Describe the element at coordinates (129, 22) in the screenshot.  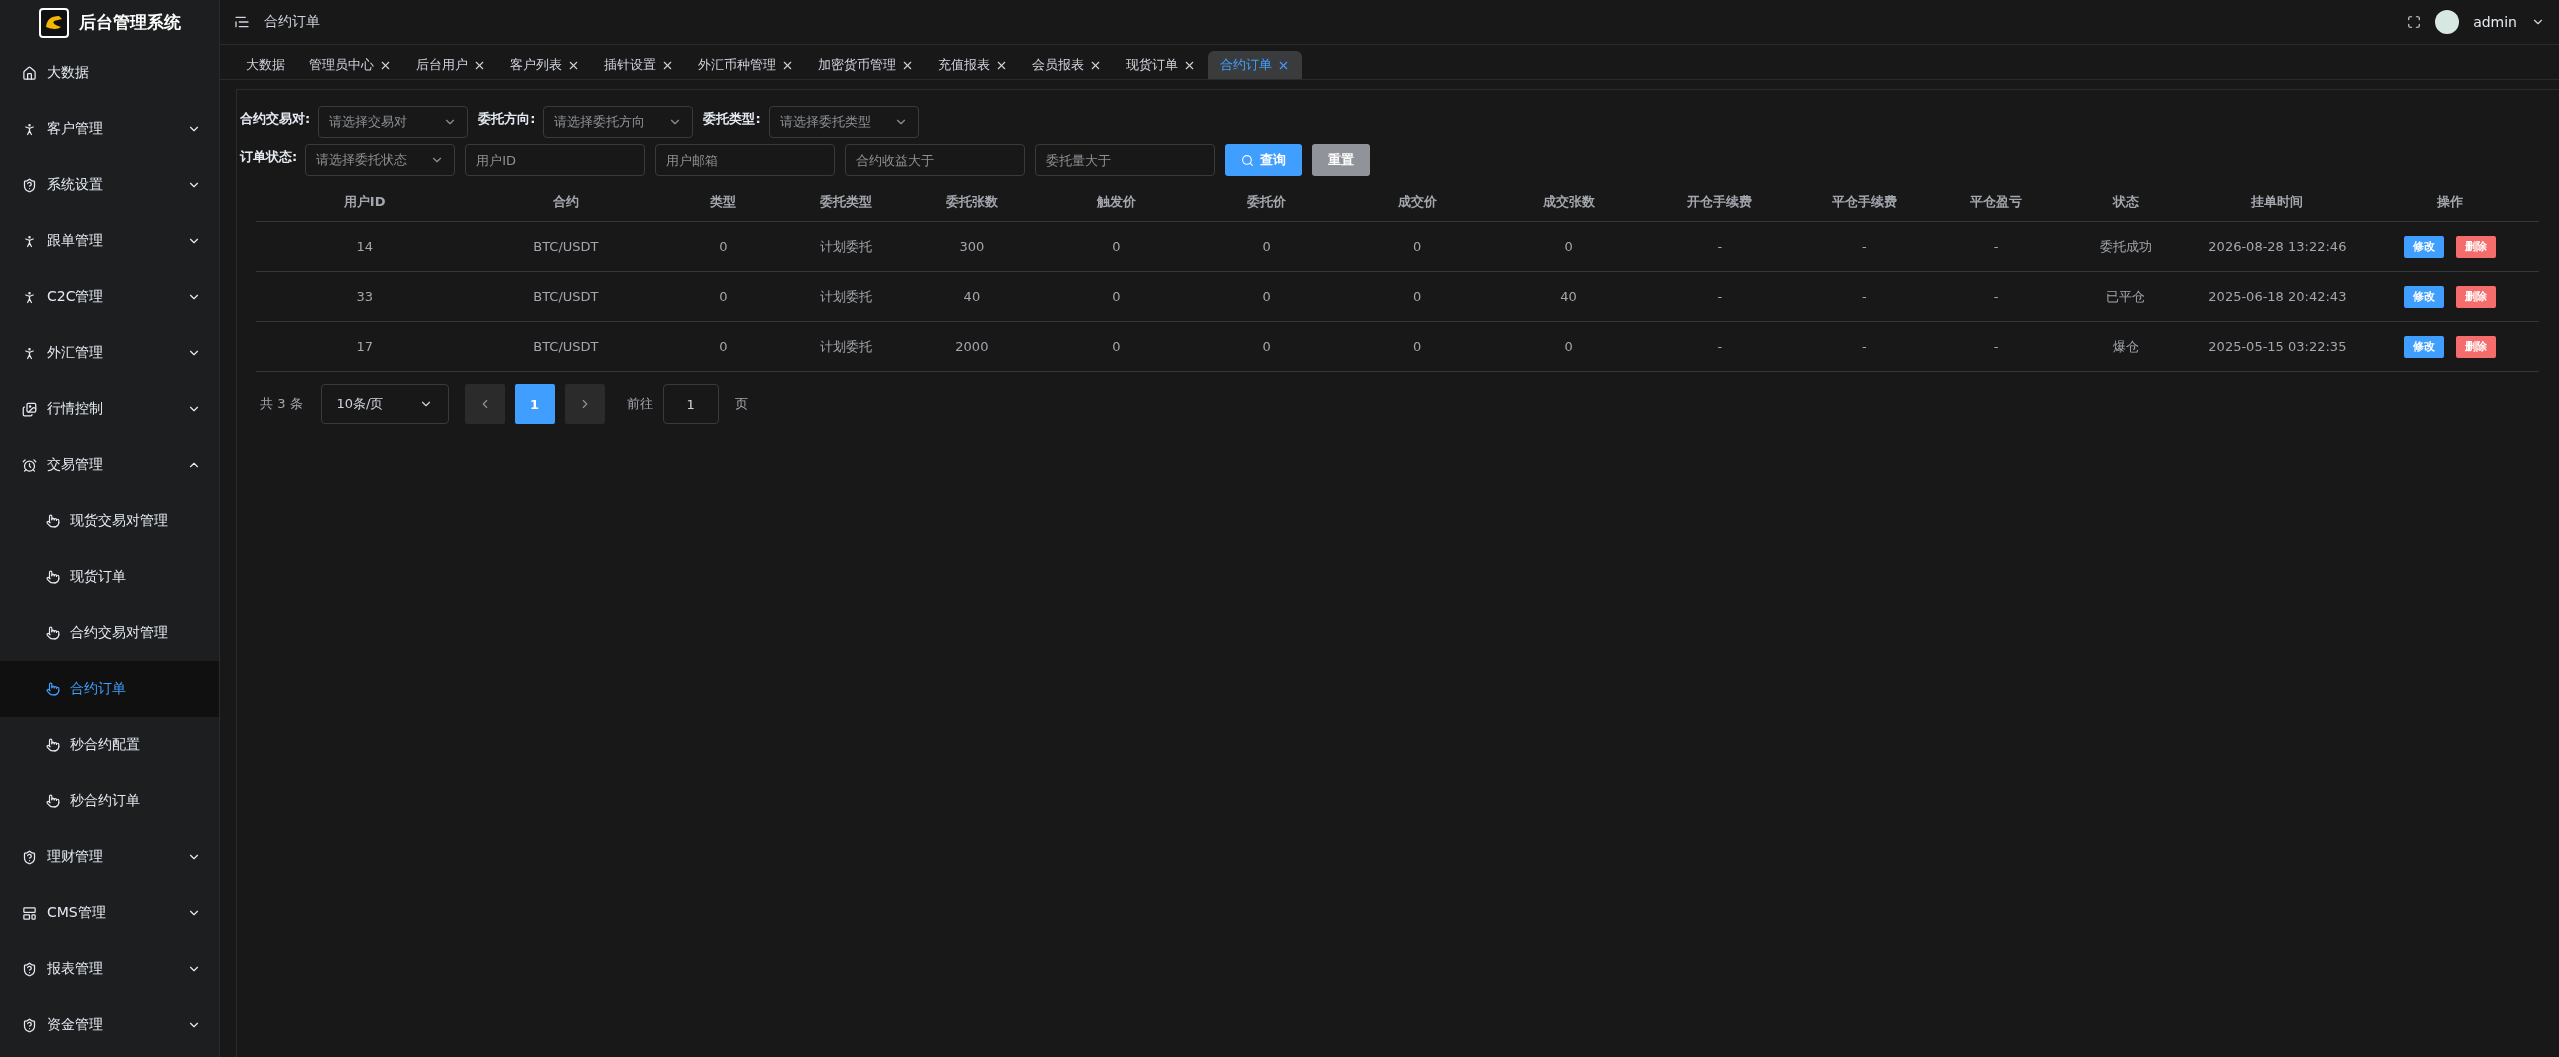
I see `app-title: 后台管理系统` at that location.